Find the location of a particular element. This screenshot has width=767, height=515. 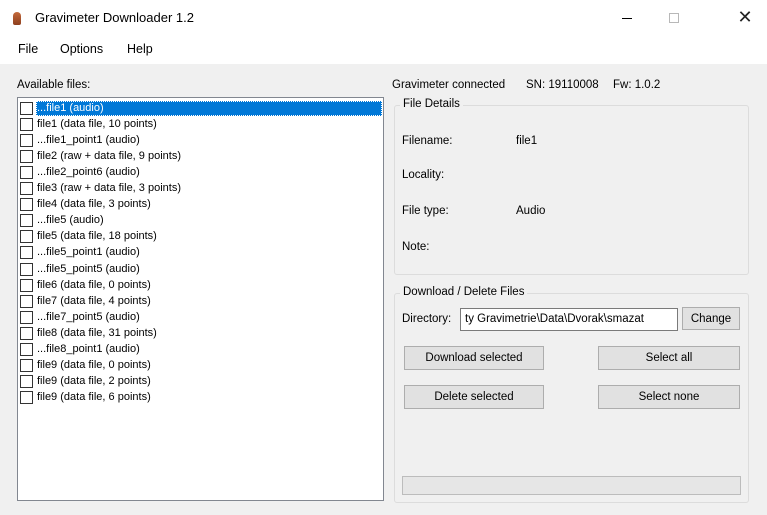

select-all-button: Select all is located at coordinates (669, 358).